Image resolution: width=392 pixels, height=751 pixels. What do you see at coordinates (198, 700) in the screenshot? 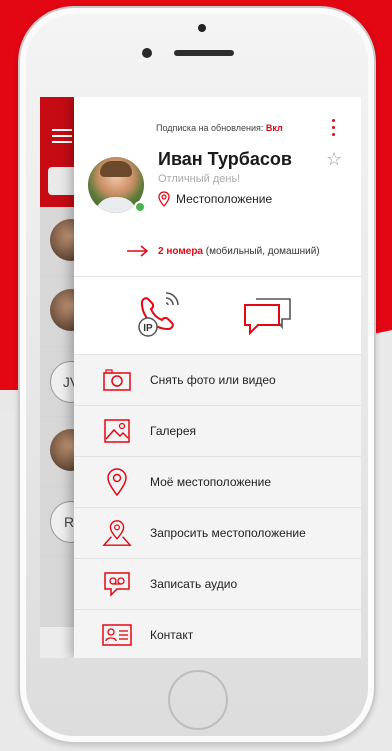
I see `home-button` at bounding box center [198, 700].